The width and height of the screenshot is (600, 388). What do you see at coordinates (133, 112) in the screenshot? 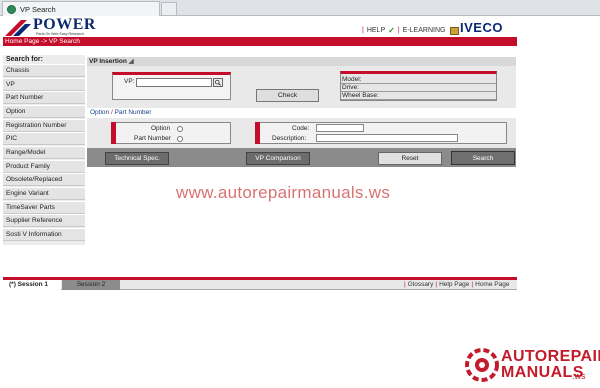
I see `part-number-title-text: Part Number` at bounding box center [133, 112].